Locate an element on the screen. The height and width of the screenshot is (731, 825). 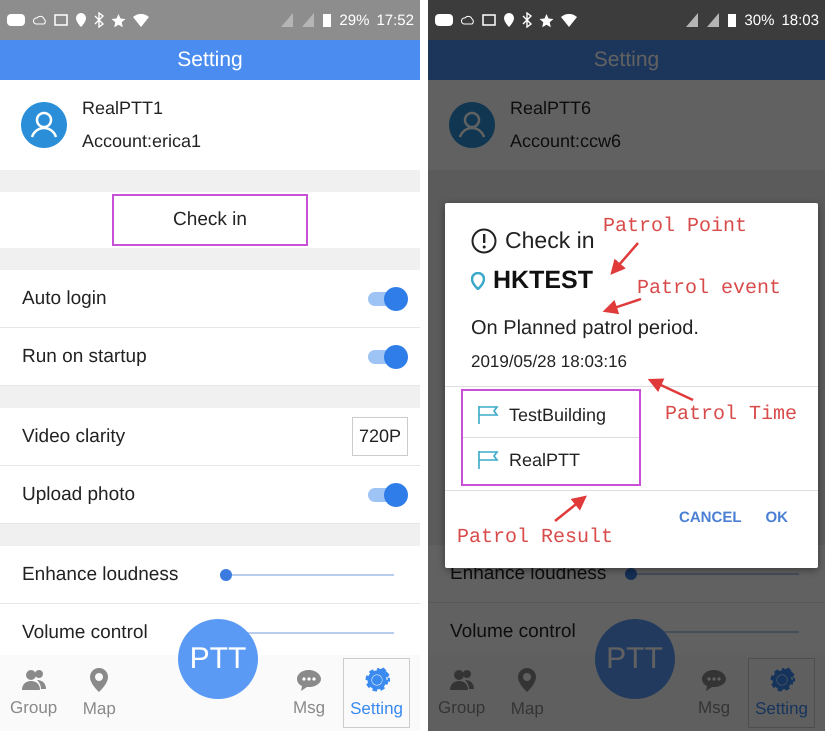
nav-tab: Msg is located at coordinates (309, 693).